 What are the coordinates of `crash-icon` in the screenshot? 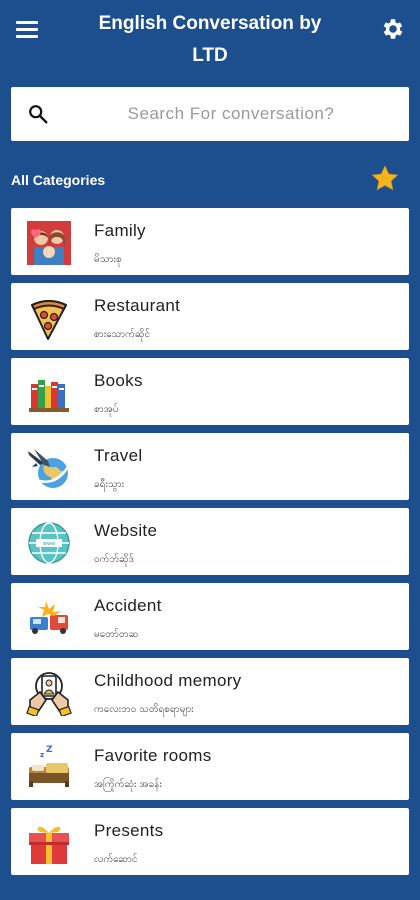 It's located at (49, 618).